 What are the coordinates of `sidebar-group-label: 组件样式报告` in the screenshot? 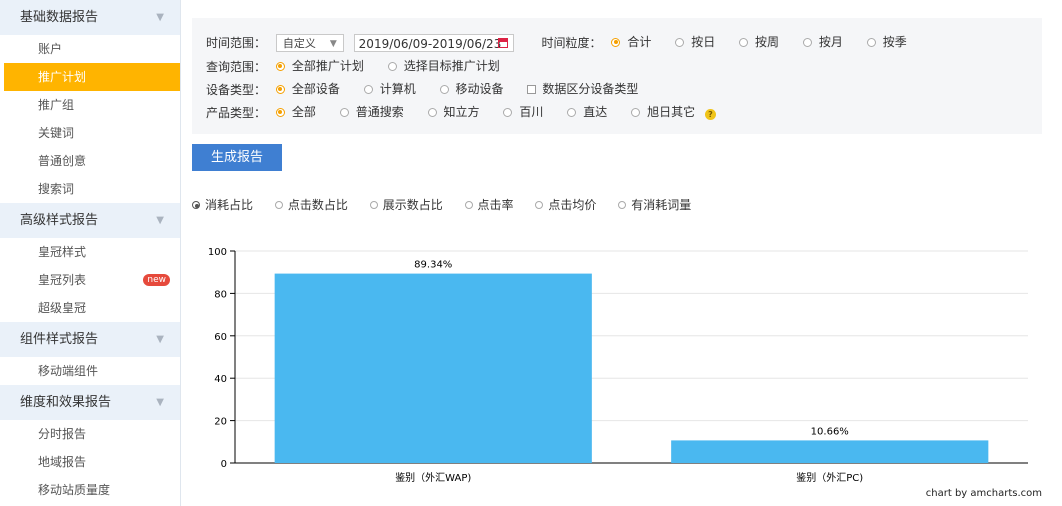 It's located at (59, 339).